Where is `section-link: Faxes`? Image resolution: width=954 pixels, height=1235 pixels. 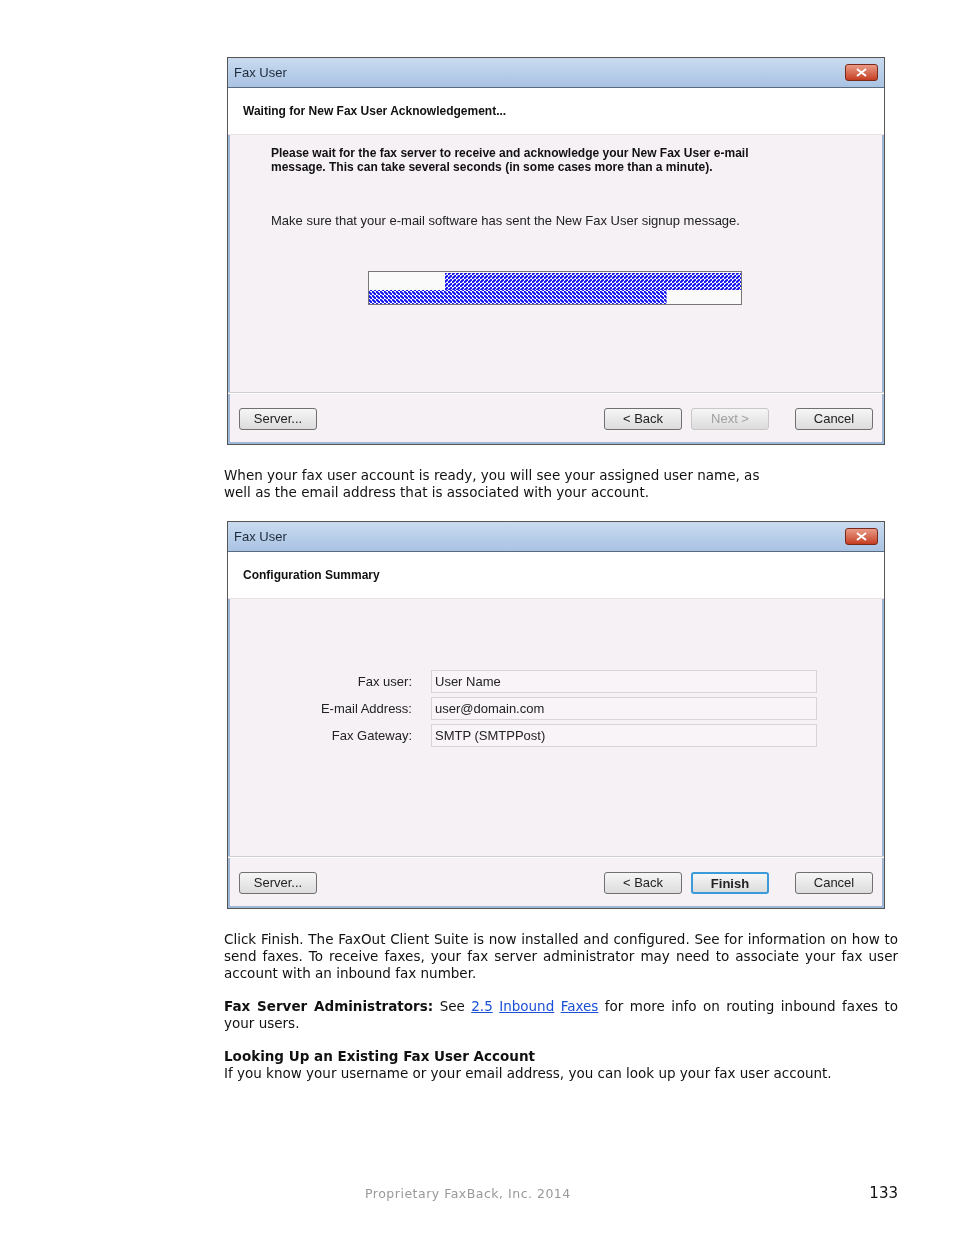
section-link: Faxes is located at coordinates (579, 1006).